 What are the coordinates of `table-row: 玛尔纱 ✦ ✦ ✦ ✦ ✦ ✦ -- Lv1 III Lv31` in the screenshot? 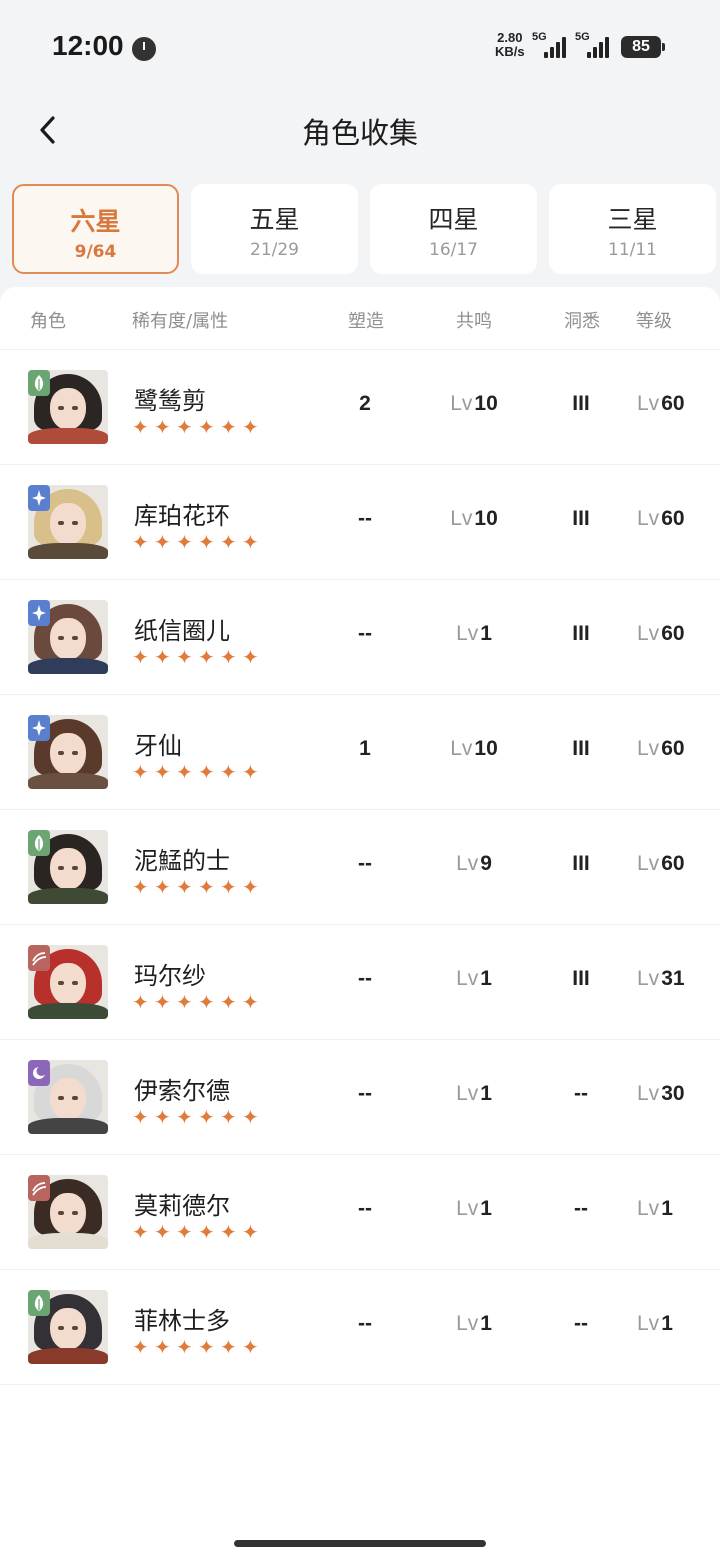 It's located at (360, 982).